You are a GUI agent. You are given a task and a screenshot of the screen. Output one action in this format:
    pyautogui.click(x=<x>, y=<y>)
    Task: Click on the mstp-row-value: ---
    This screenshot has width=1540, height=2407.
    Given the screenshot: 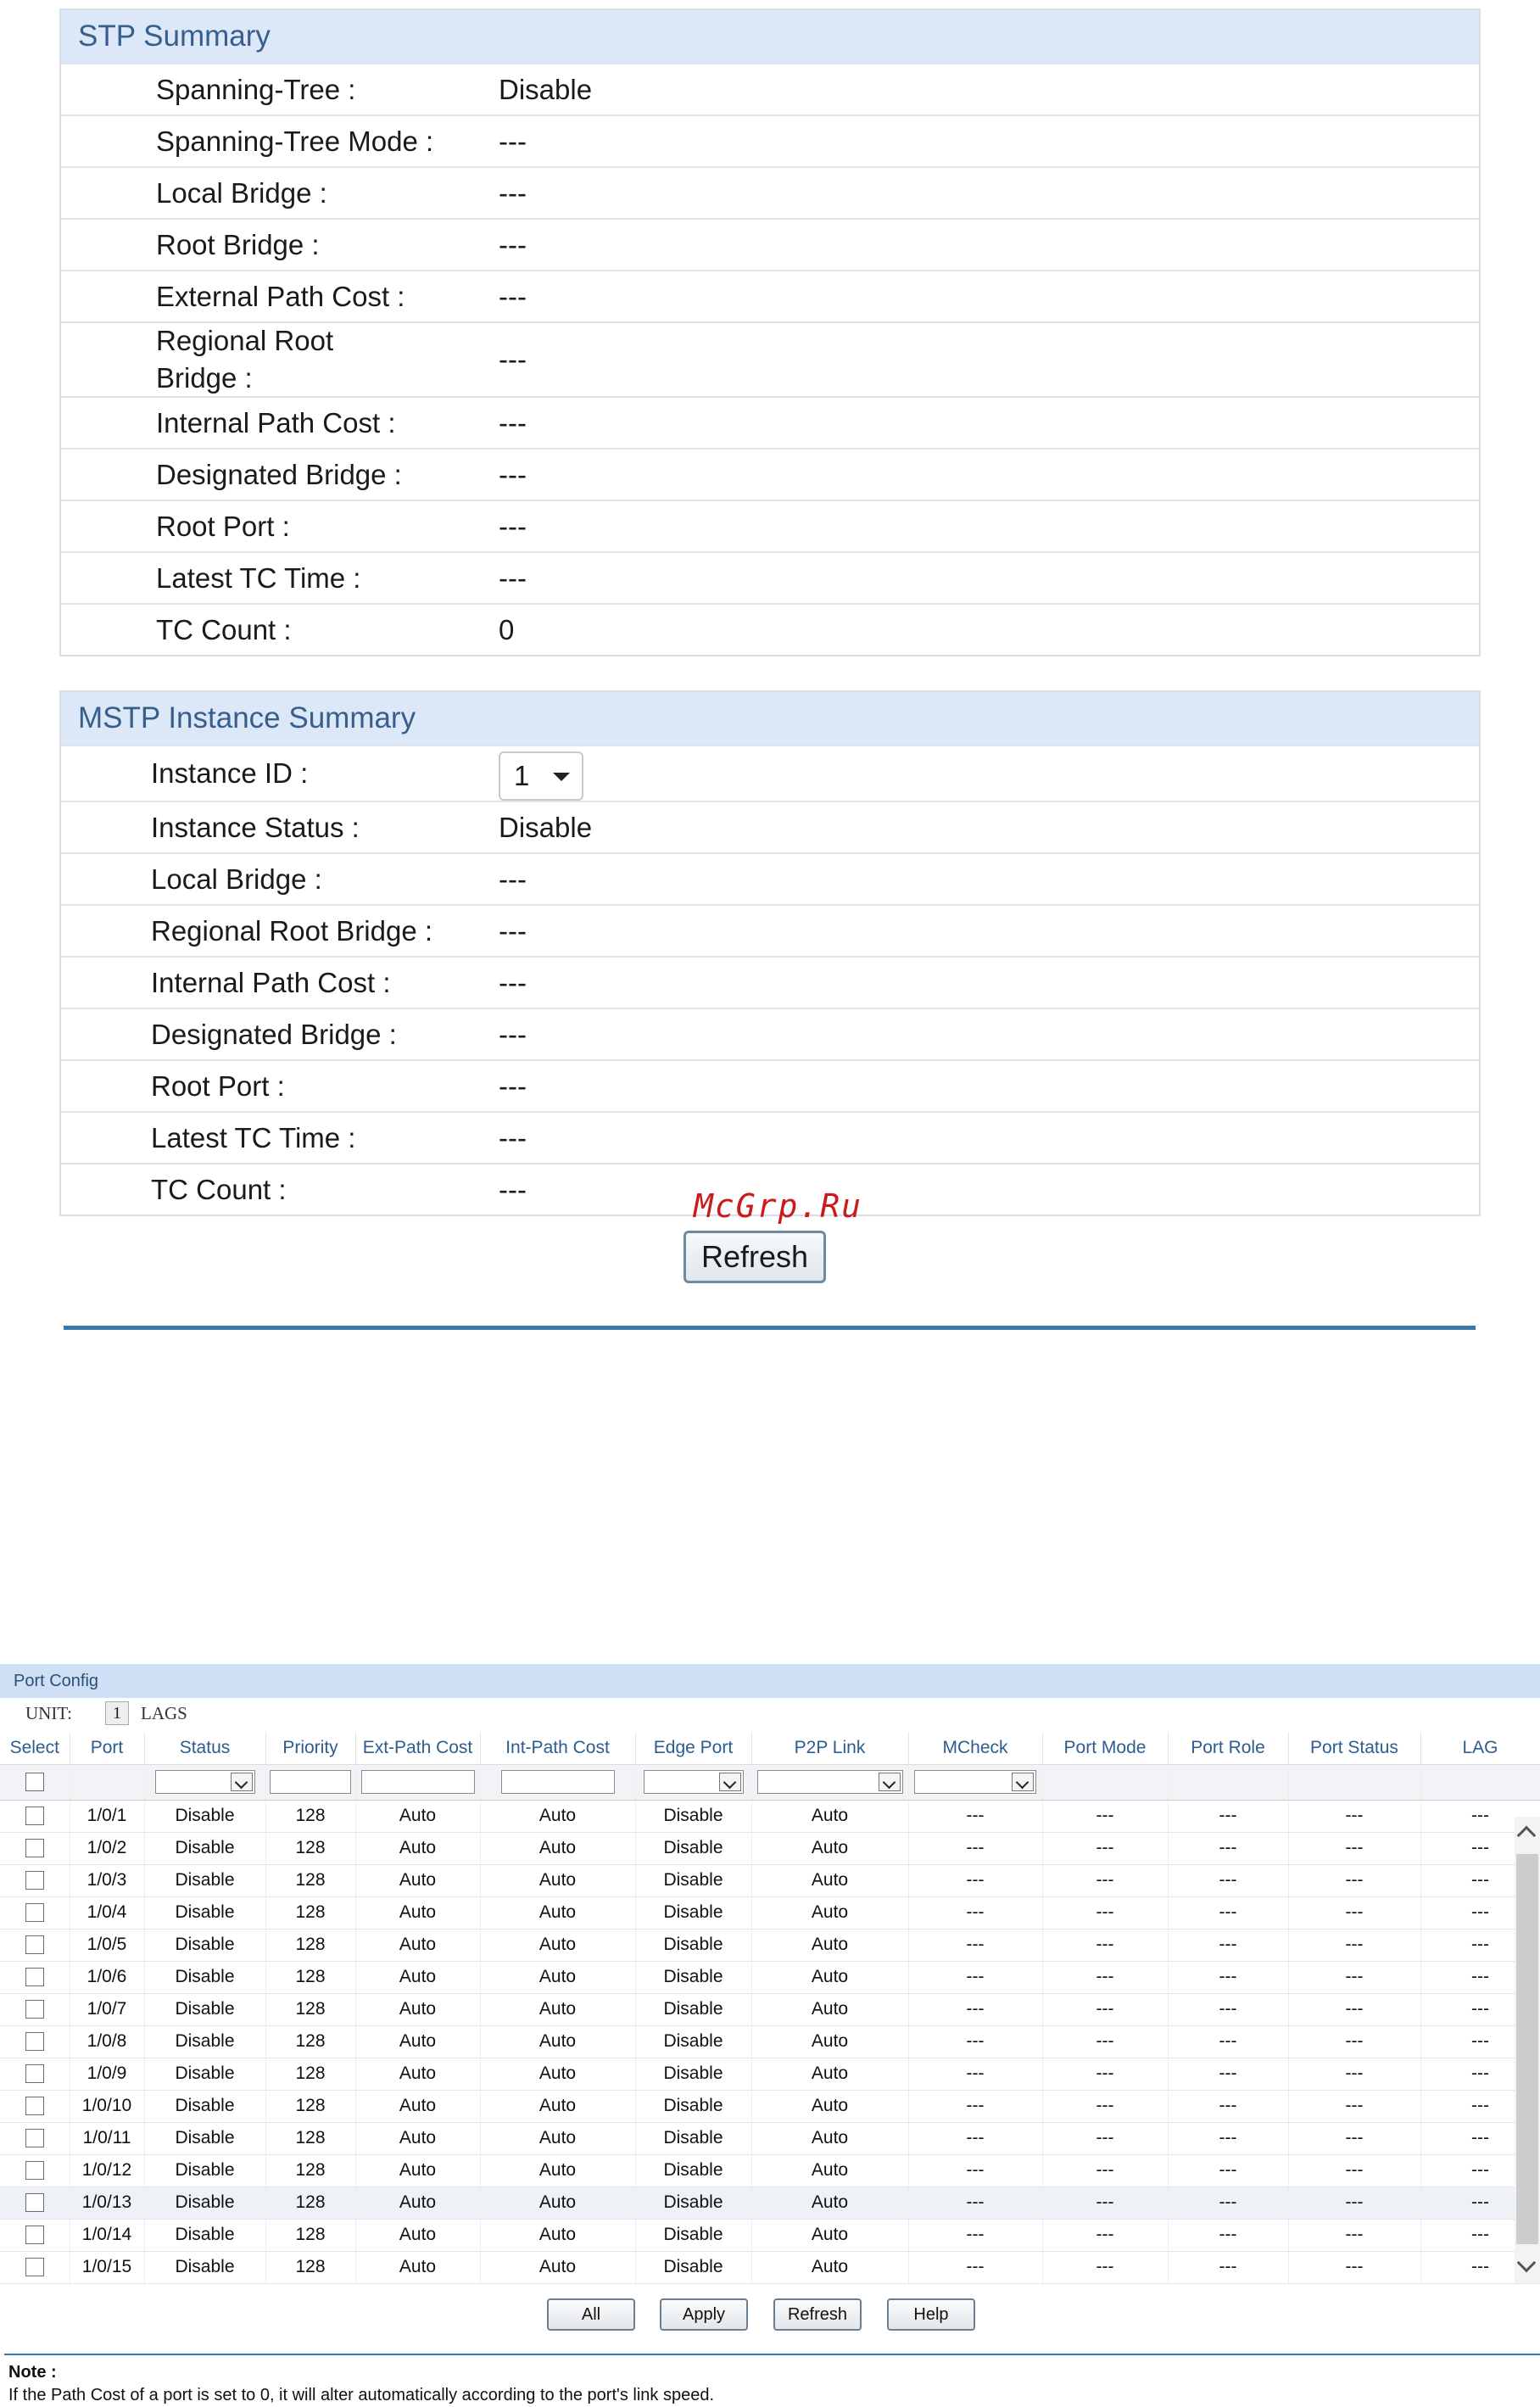 What is the action you would take?
    pyautogui.click(x=513, y=1189)
    